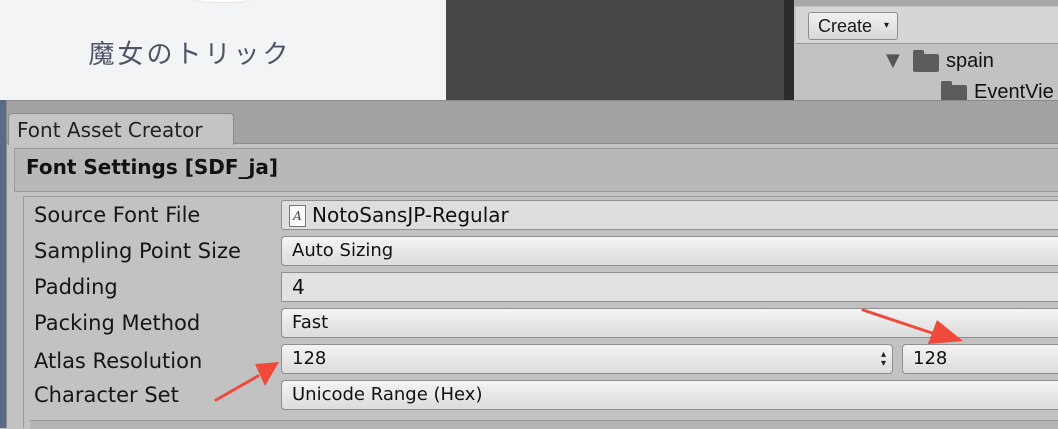 Image resolution: width=1058 pixels, height=429 pixels. Describe the element at coordinates (912, 326) in the screenshot. I see `annotation-arrow-right` at that location.